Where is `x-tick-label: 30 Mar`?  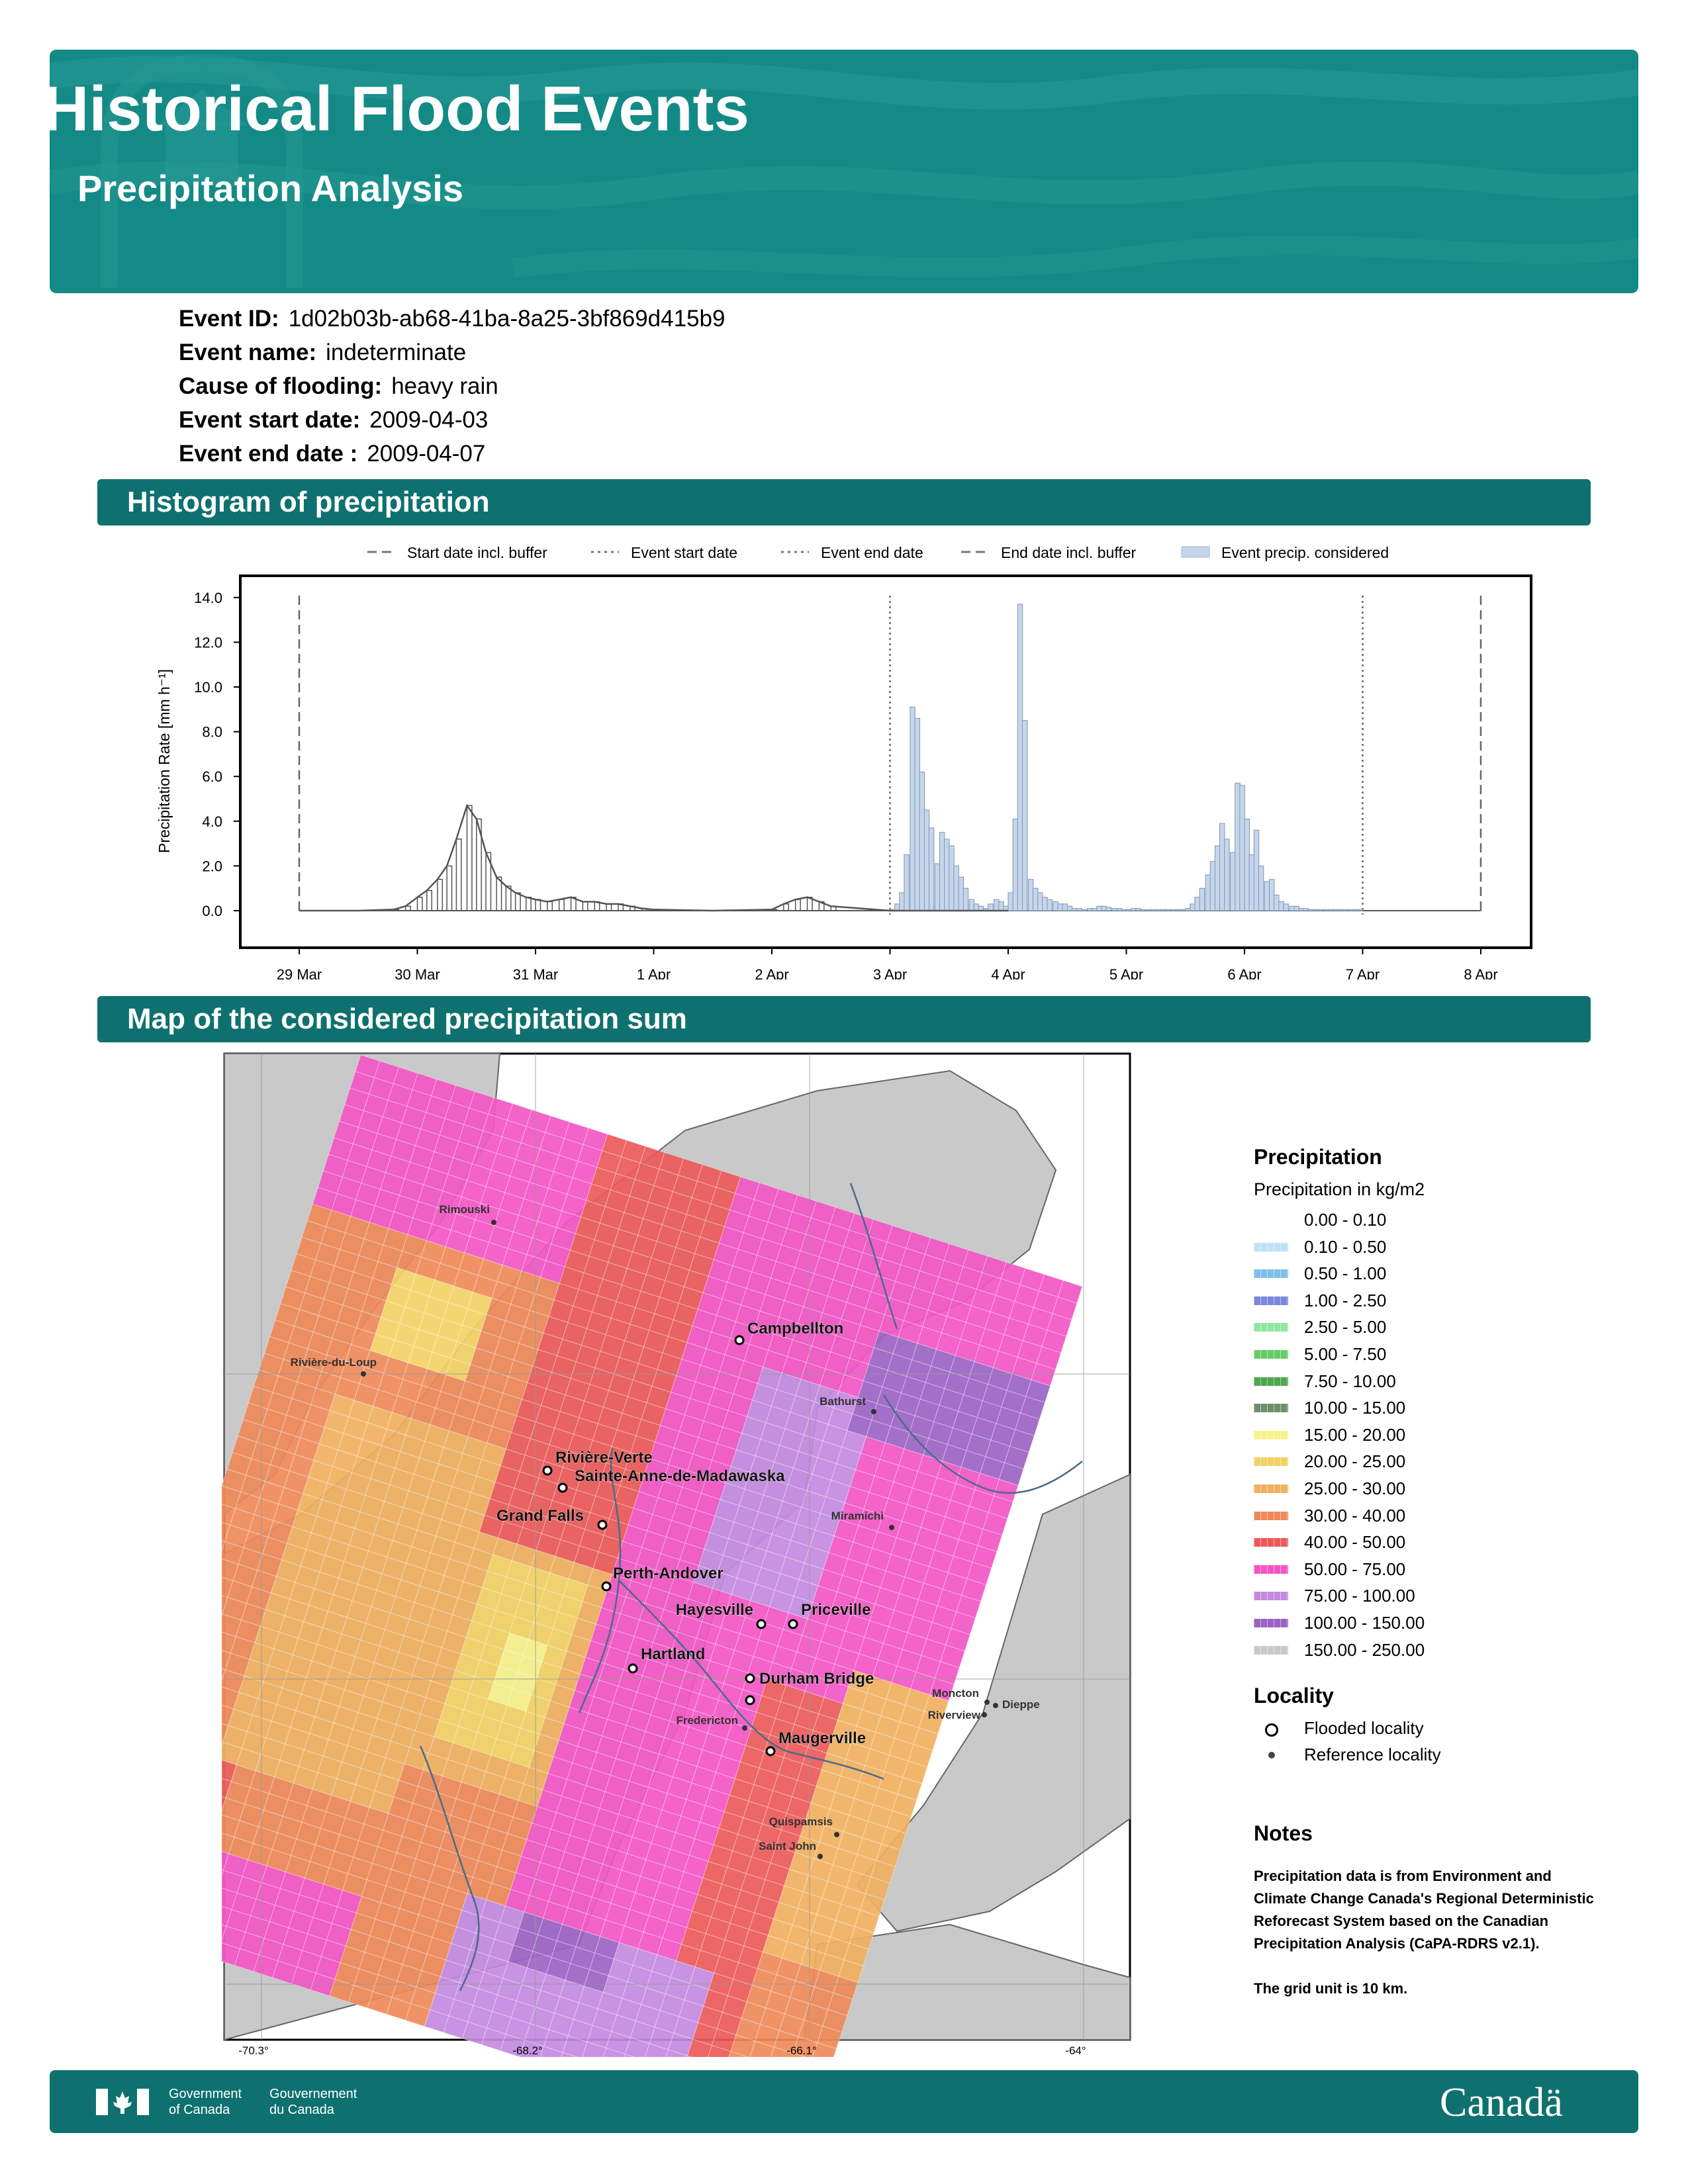 x-tick-label: 30 Mar is located at coordinates (417, 973).